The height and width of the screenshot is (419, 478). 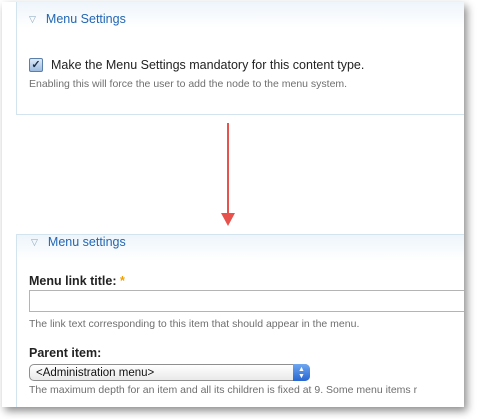 I want to click on parent-item-selected: <Administration menu>, so click(x=95, y=373).